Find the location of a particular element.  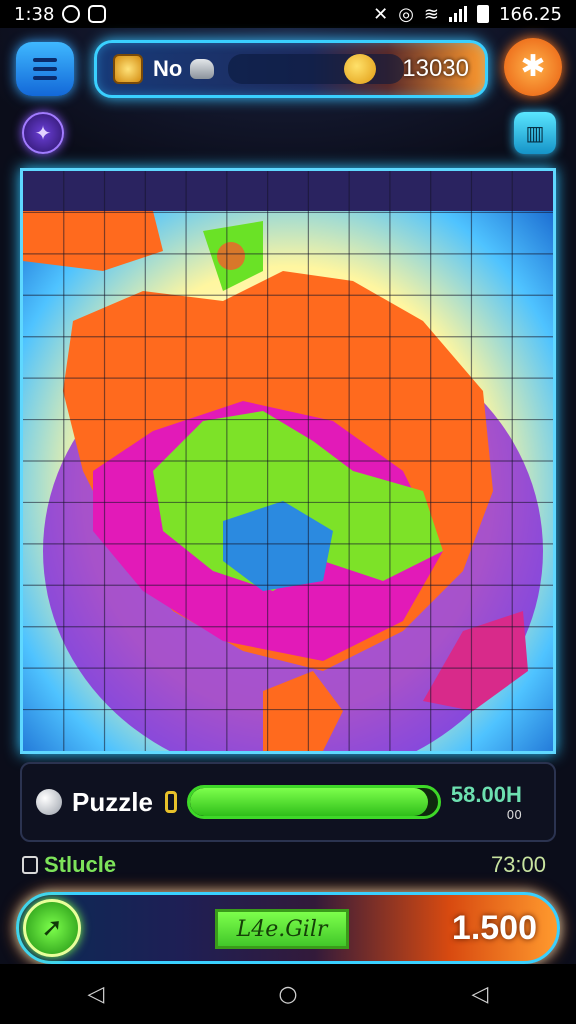

settings-button: ✱ is located at coordinates (533, 67).